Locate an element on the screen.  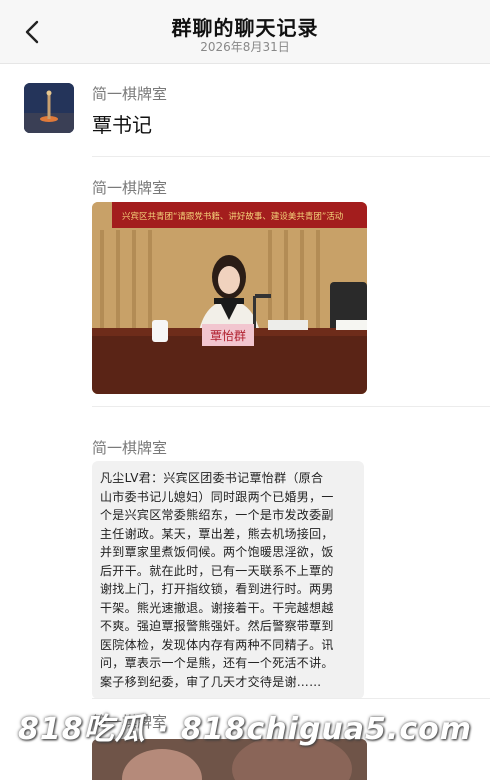
avatar is located at coordinates (49, 108).